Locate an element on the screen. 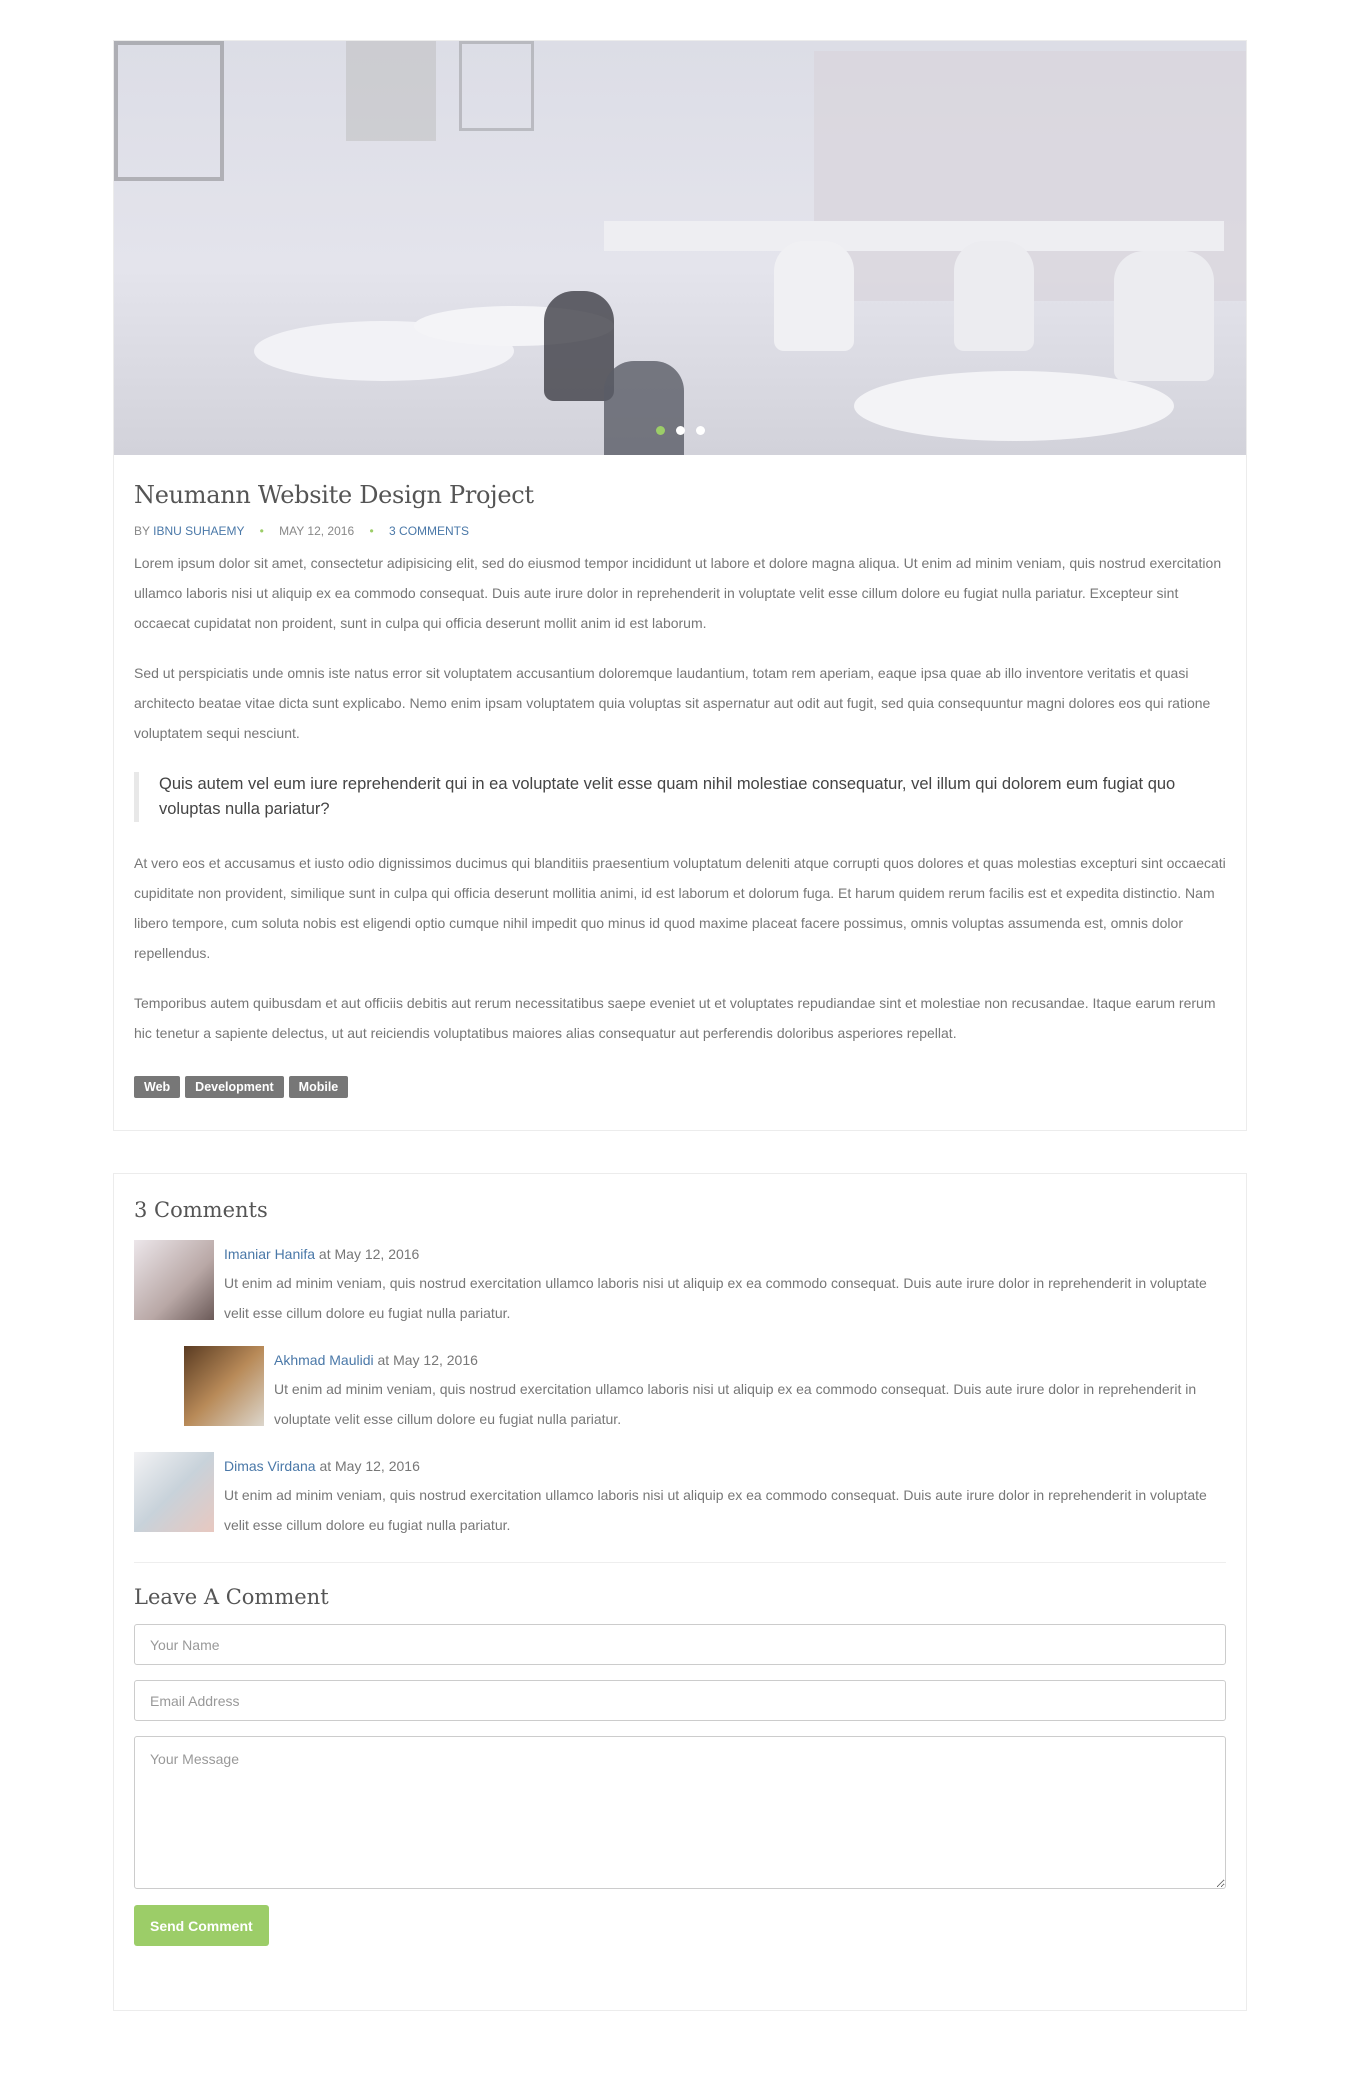  tag-web: Web is located at coordinates (157, 1087).